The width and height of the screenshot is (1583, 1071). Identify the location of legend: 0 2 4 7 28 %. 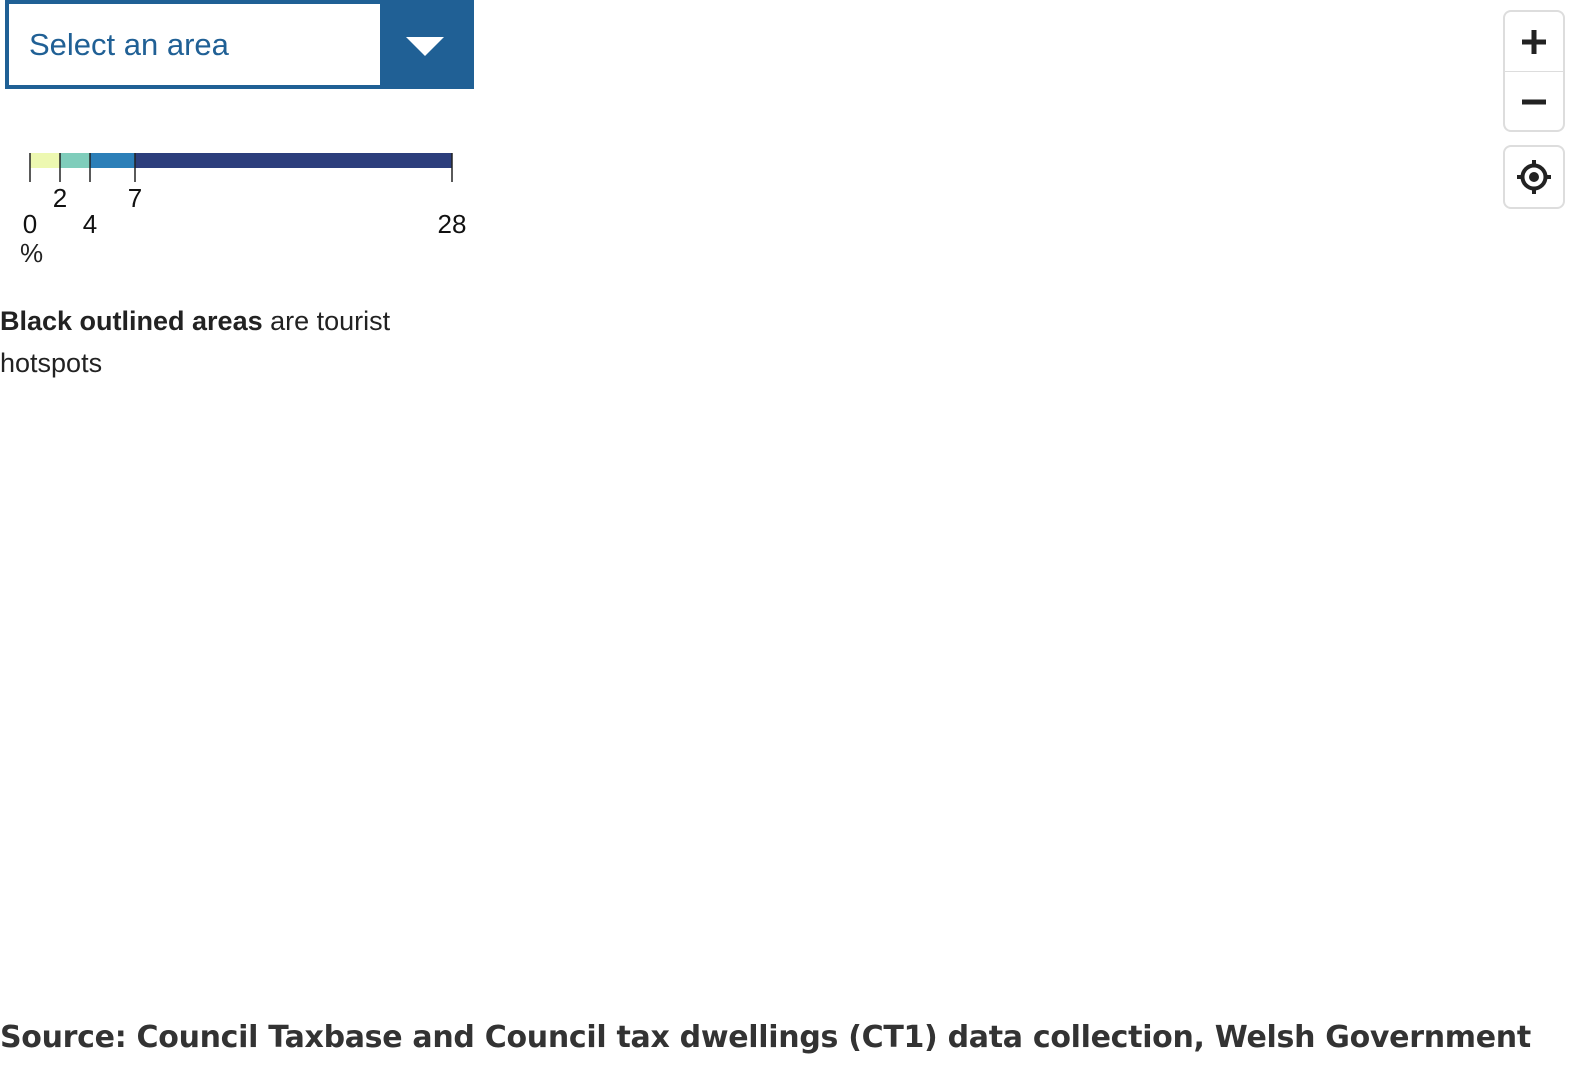
(240, 207).